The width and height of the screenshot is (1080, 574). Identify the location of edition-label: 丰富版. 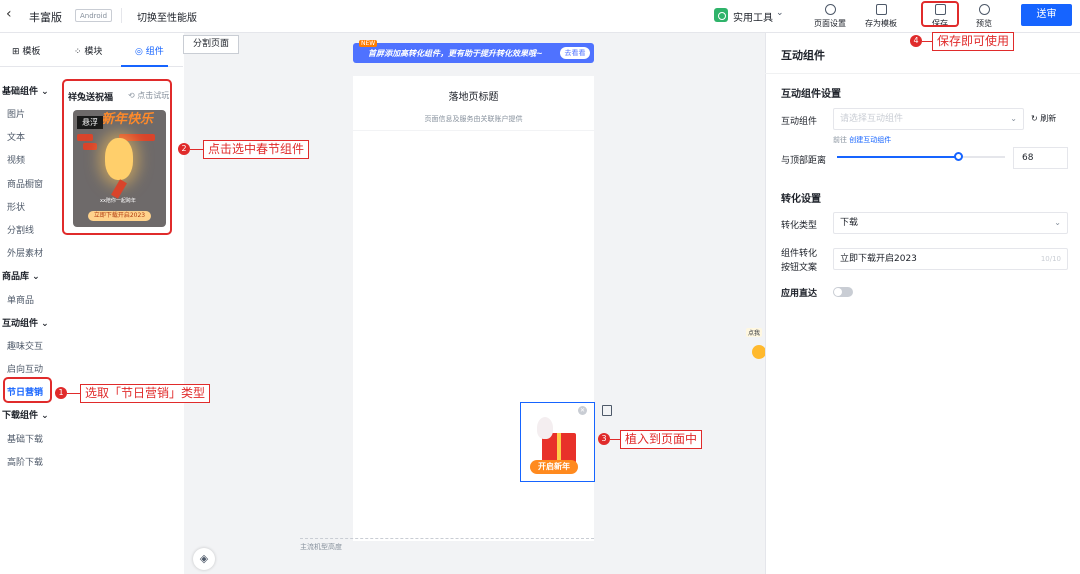
(45, 17).